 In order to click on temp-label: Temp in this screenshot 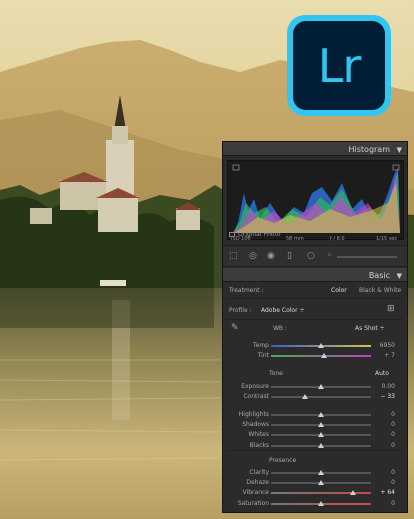, I will do `click(261, 345)`.